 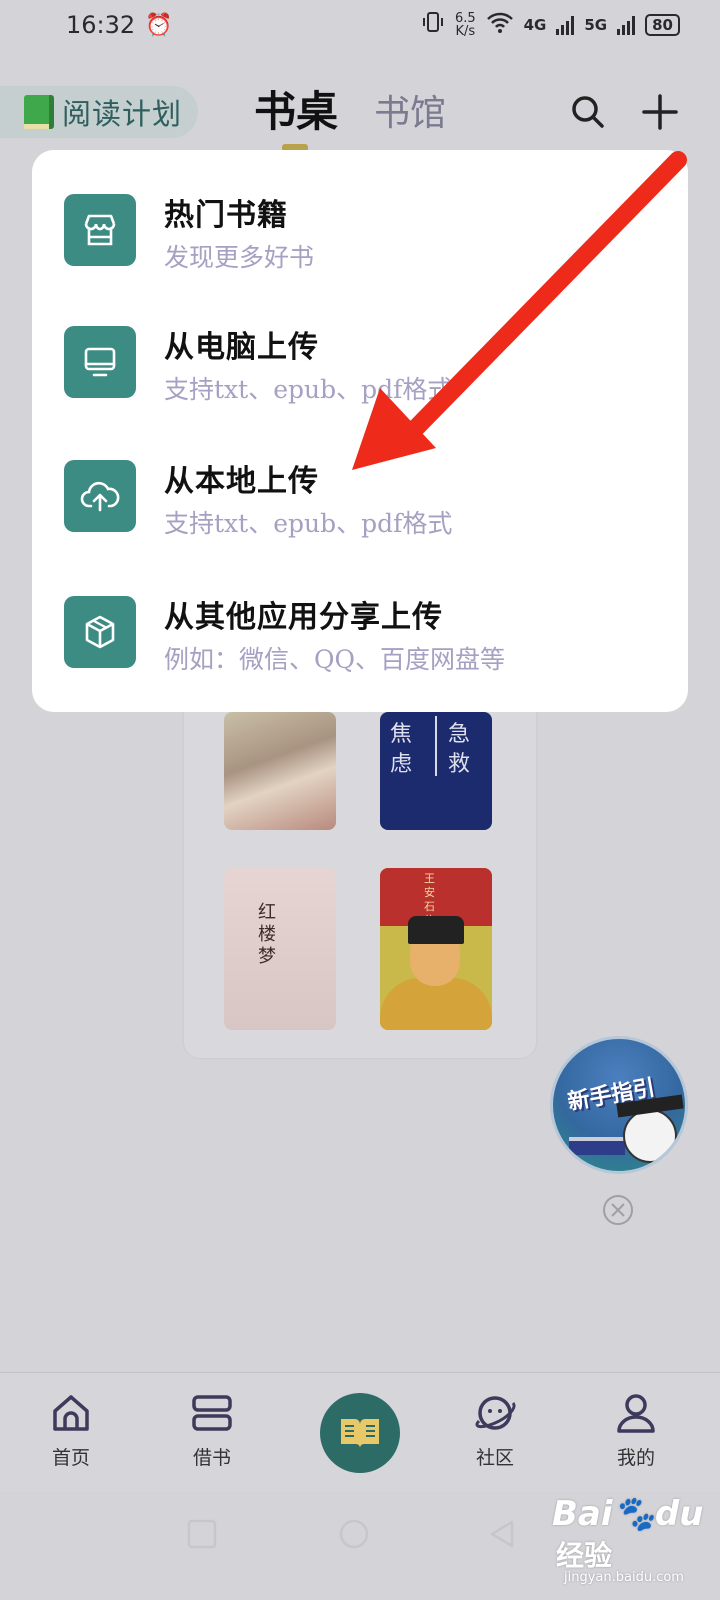 What do you see at coordinates (633, 1514) in the screenshot?
I see `paw-icon: 🐾` at bounding box center [633, 1514].